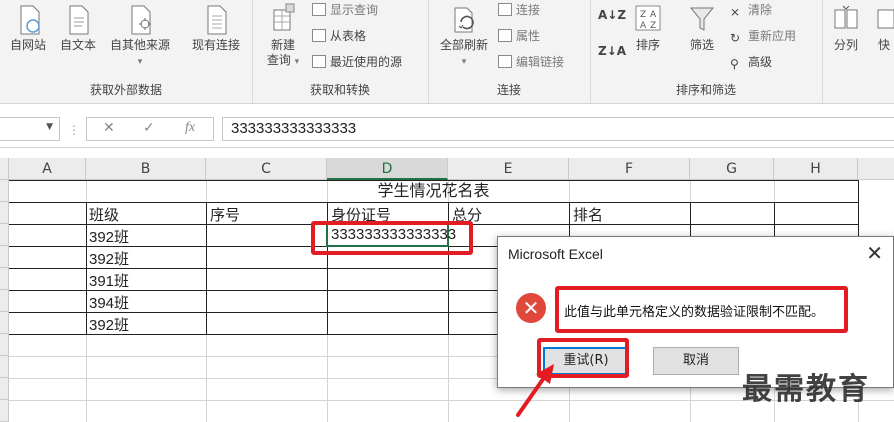  I want to click on properties-icon, so click(505, 35).